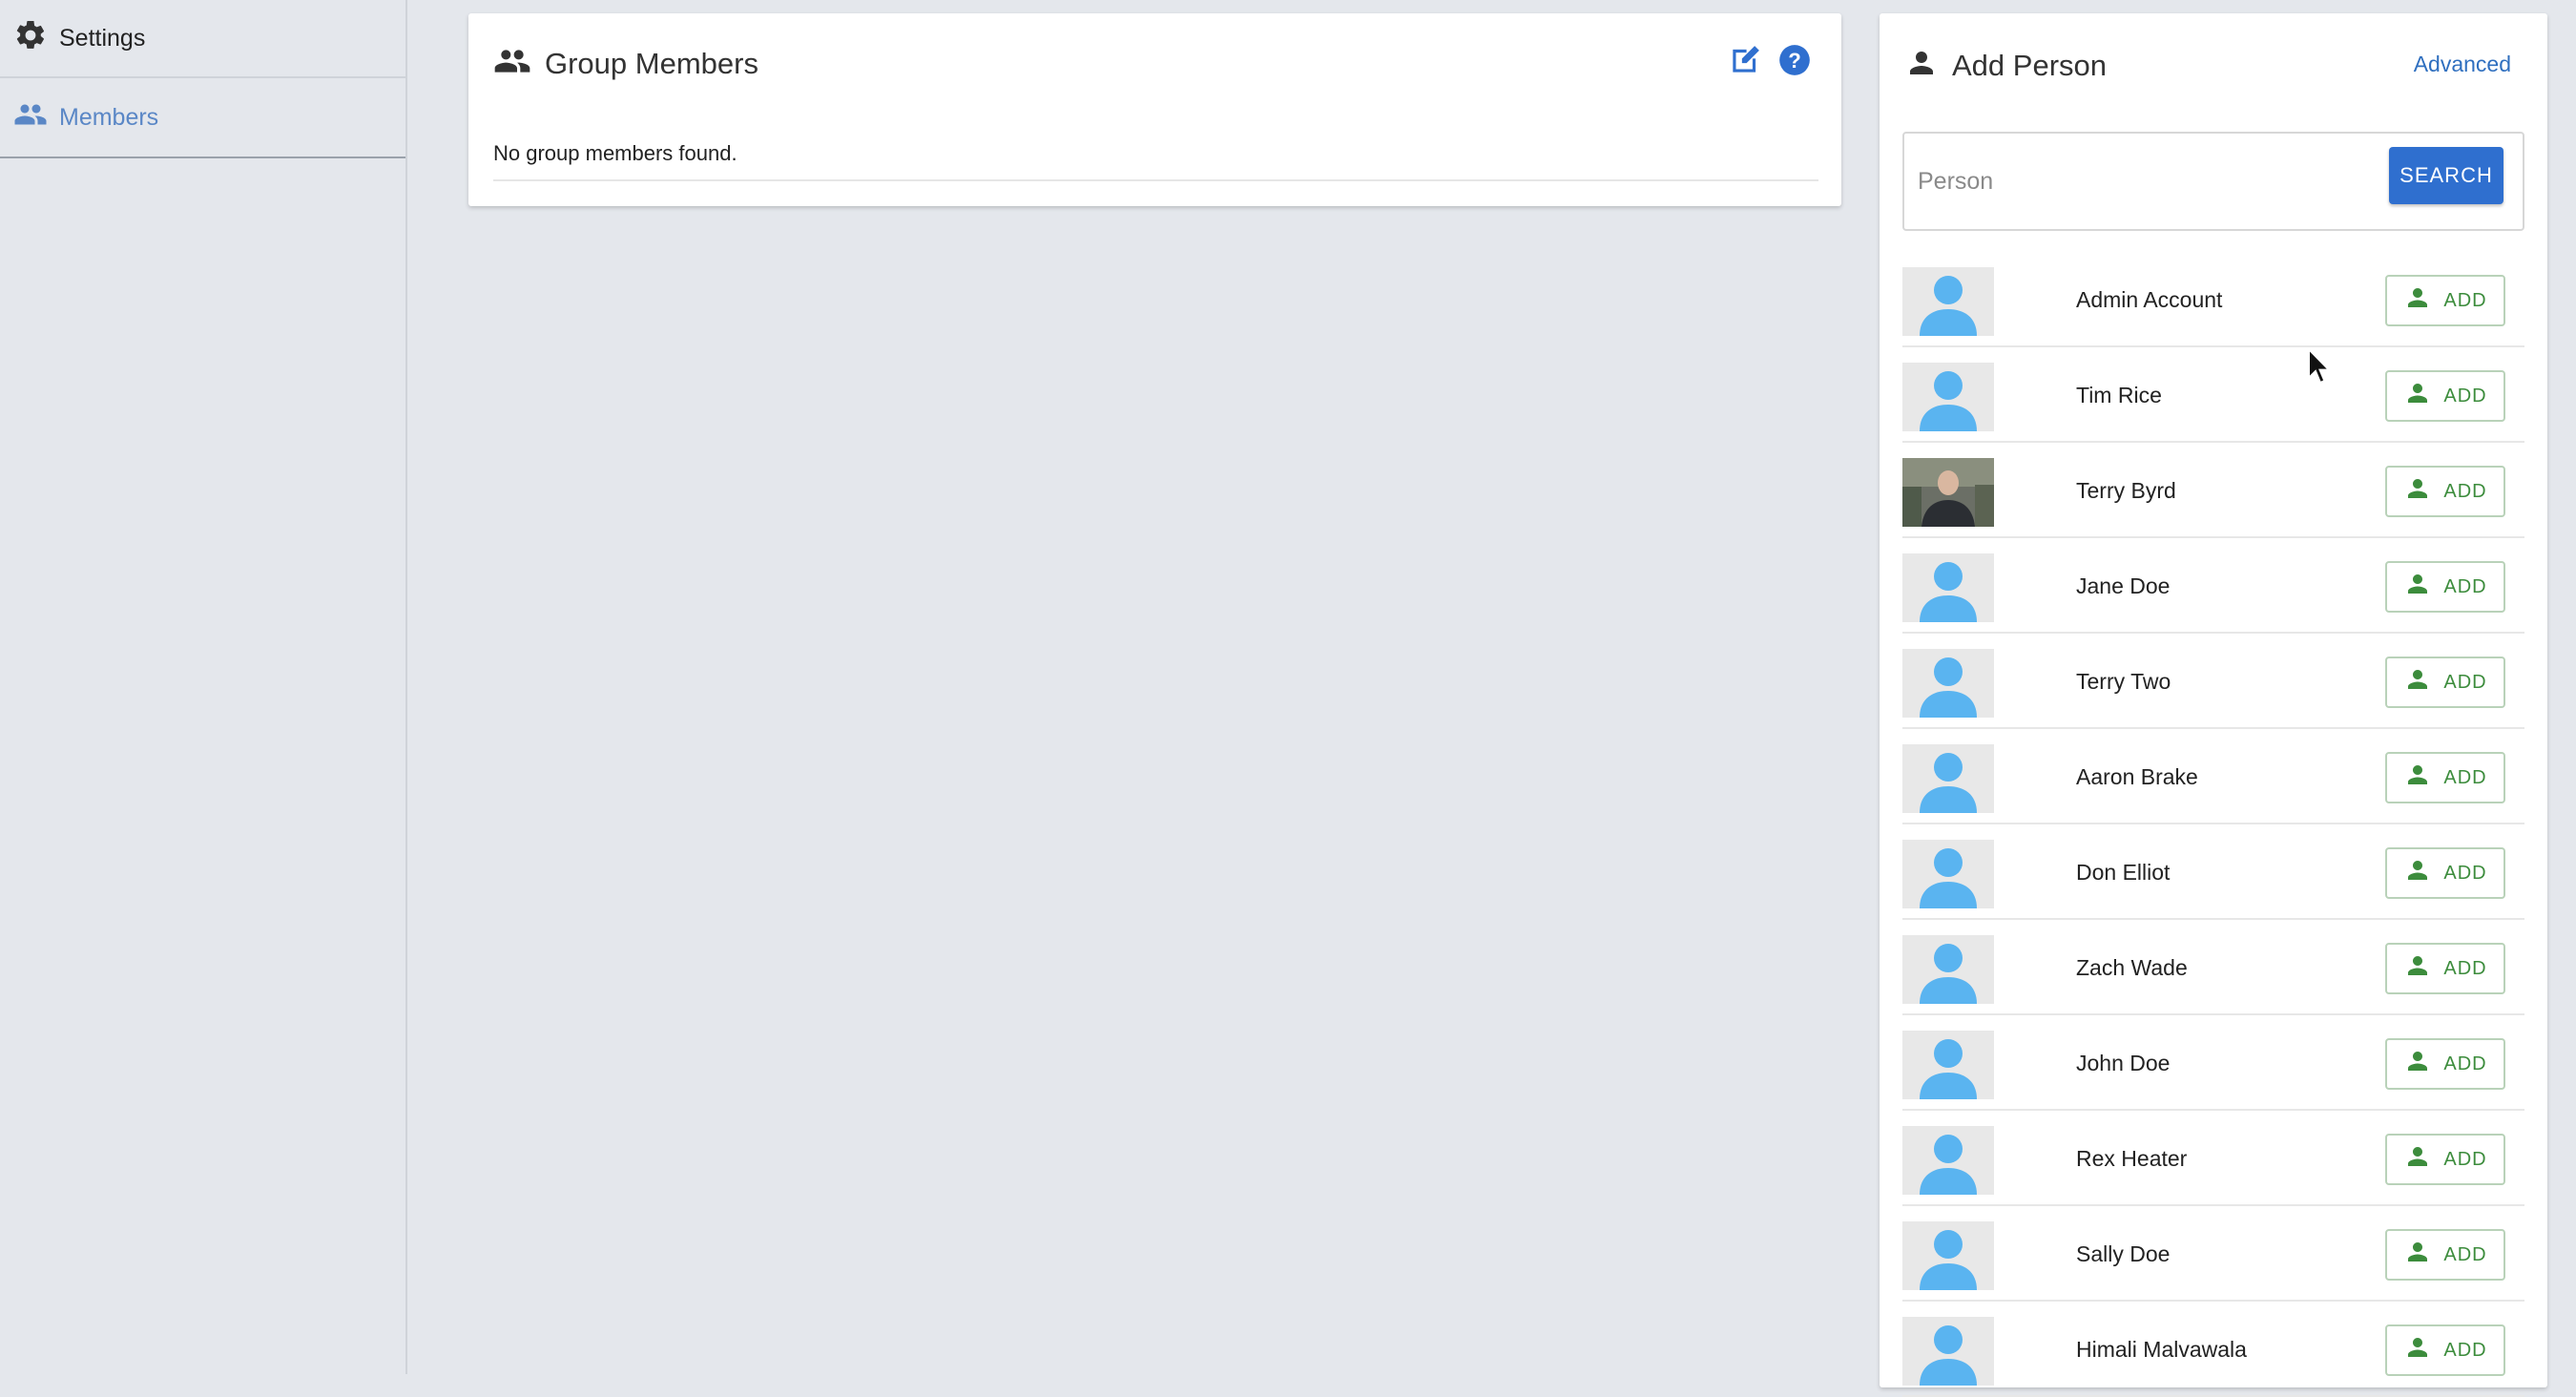  I want to click on person-row: Rex Heater ADD, so click(2213, 1158).